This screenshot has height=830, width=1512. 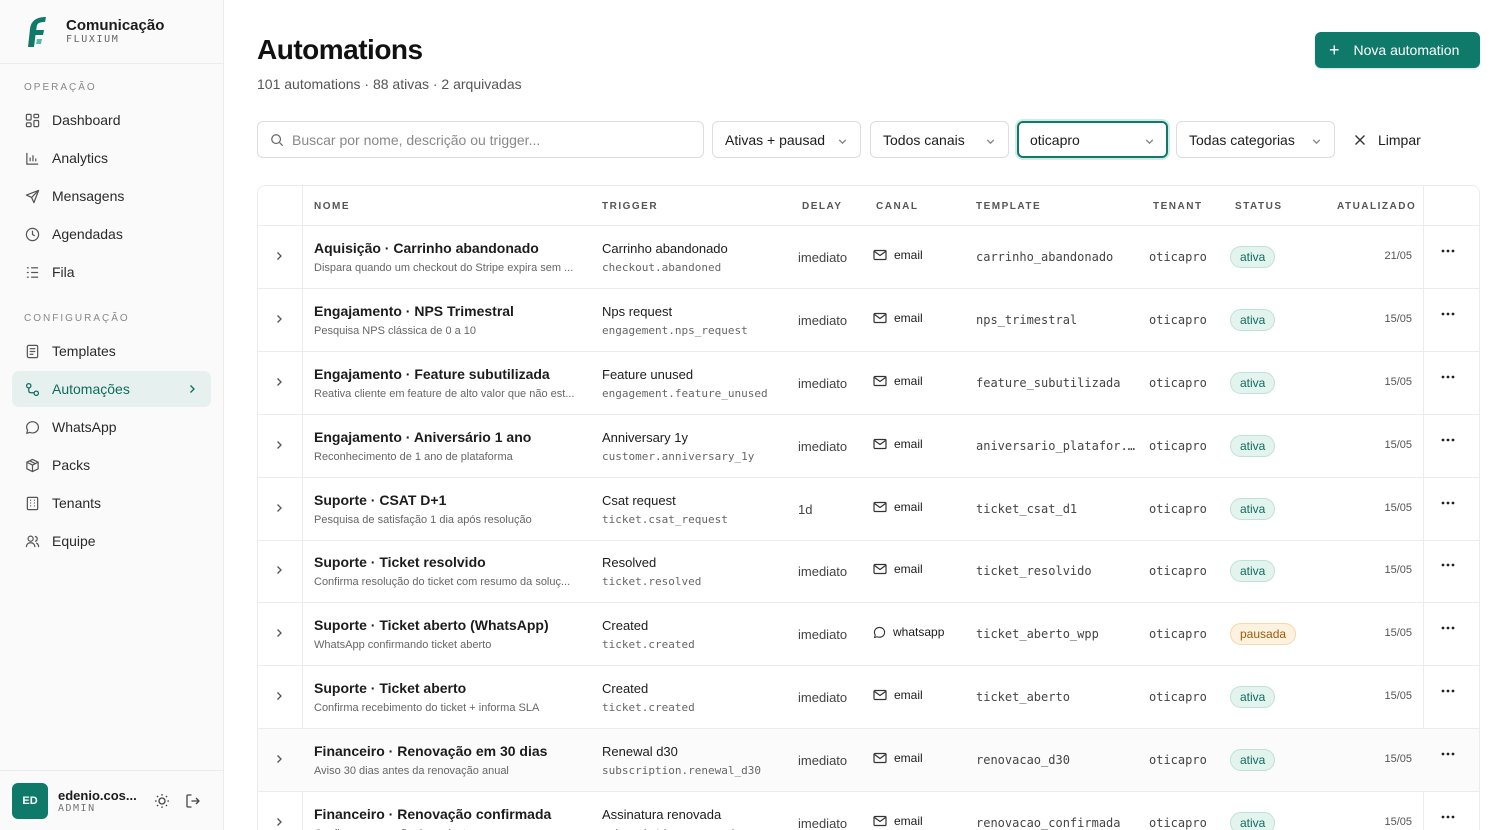 I want to click on delay-value: 1d, so click(x=805, y=509).